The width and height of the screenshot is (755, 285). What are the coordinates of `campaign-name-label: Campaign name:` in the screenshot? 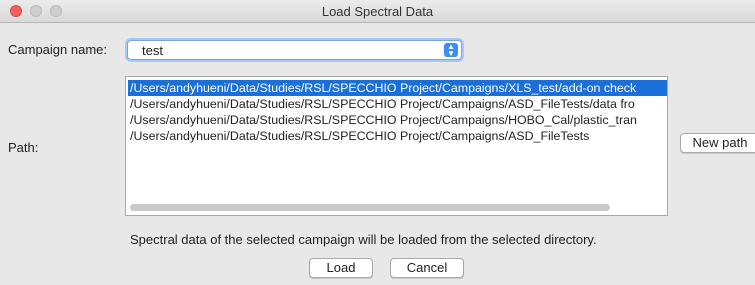 It's located at (57, 49).